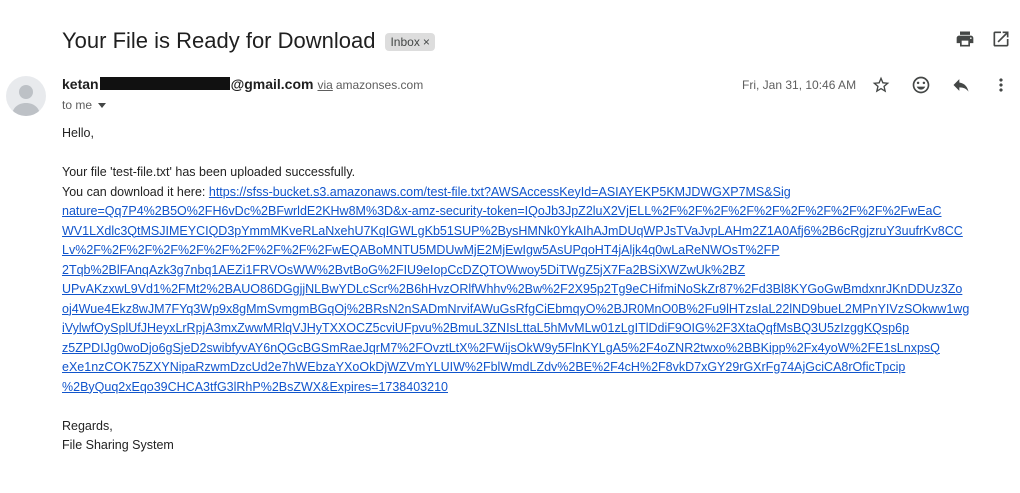  I want to click on sender-line: ketan @gmail.com via amazonses.com, so click(242, 84).